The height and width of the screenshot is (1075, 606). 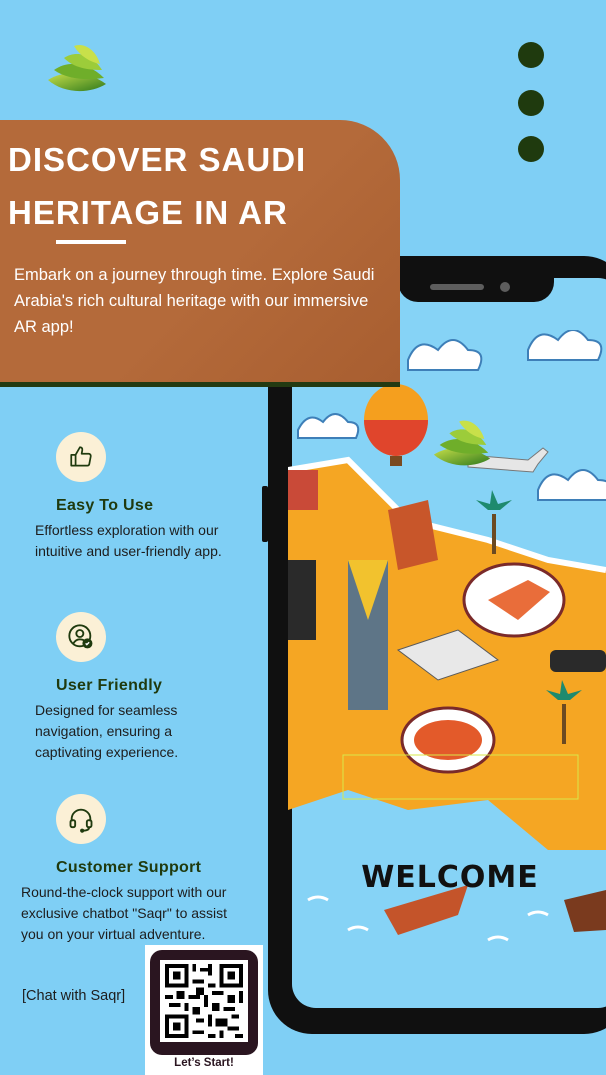 What do you see at coordinates (124, 892) in the screenshot?
I see `feature-line: Round-the-clock support with our` at bounding box center [124, 892].